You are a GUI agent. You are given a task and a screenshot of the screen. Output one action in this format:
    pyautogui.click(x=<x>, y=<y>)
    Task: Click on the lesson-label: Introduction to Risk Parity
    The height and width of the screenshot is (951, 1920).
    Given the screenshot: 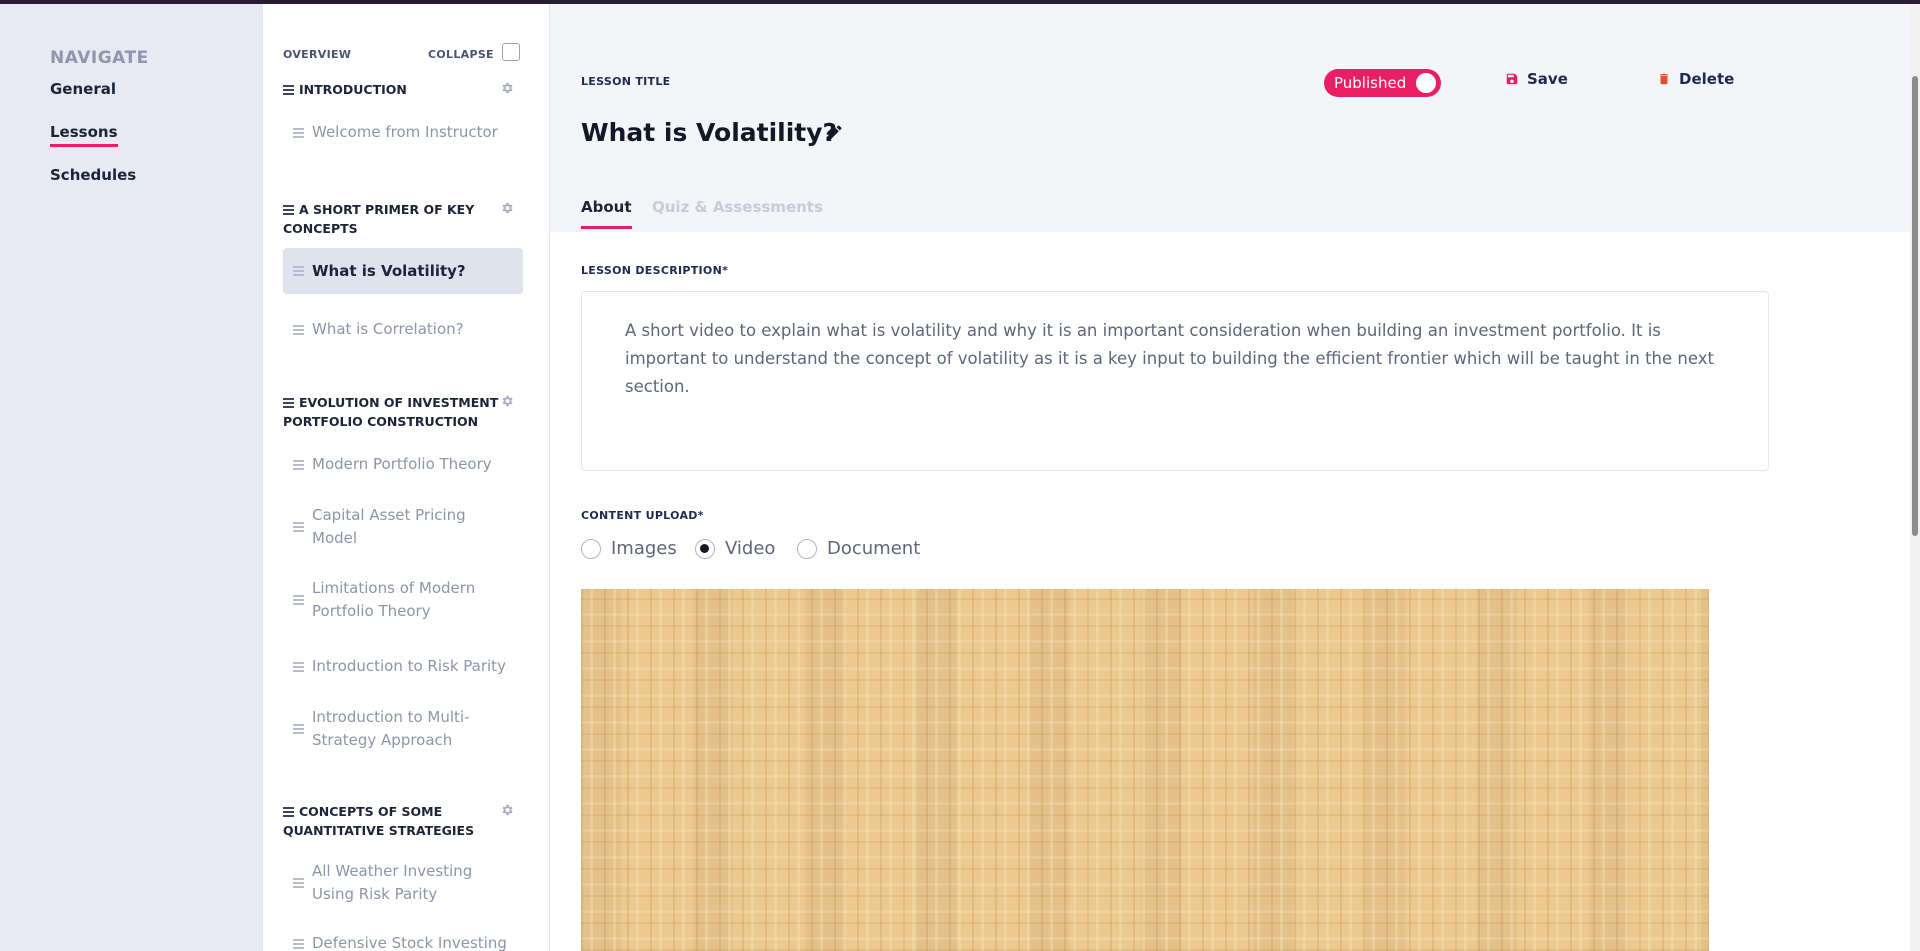 What is the action you would take?
    pyautogui.click(x=409, y=666)
    